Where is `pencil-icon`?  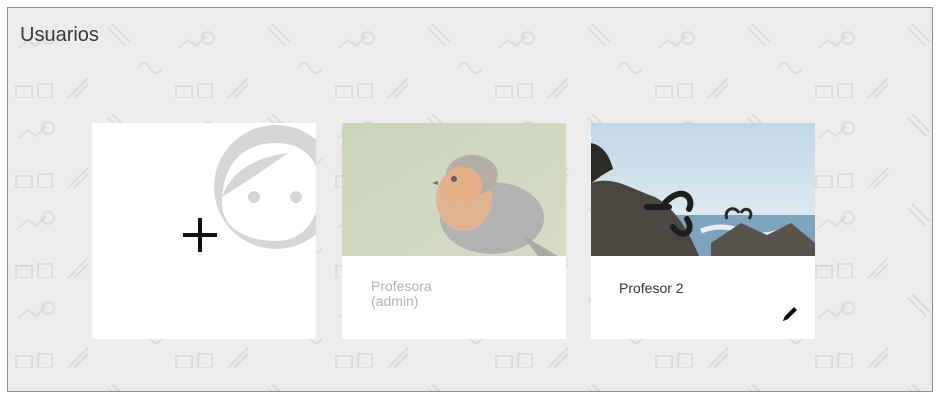 pencil-icon is located at coordinates (790, 314).